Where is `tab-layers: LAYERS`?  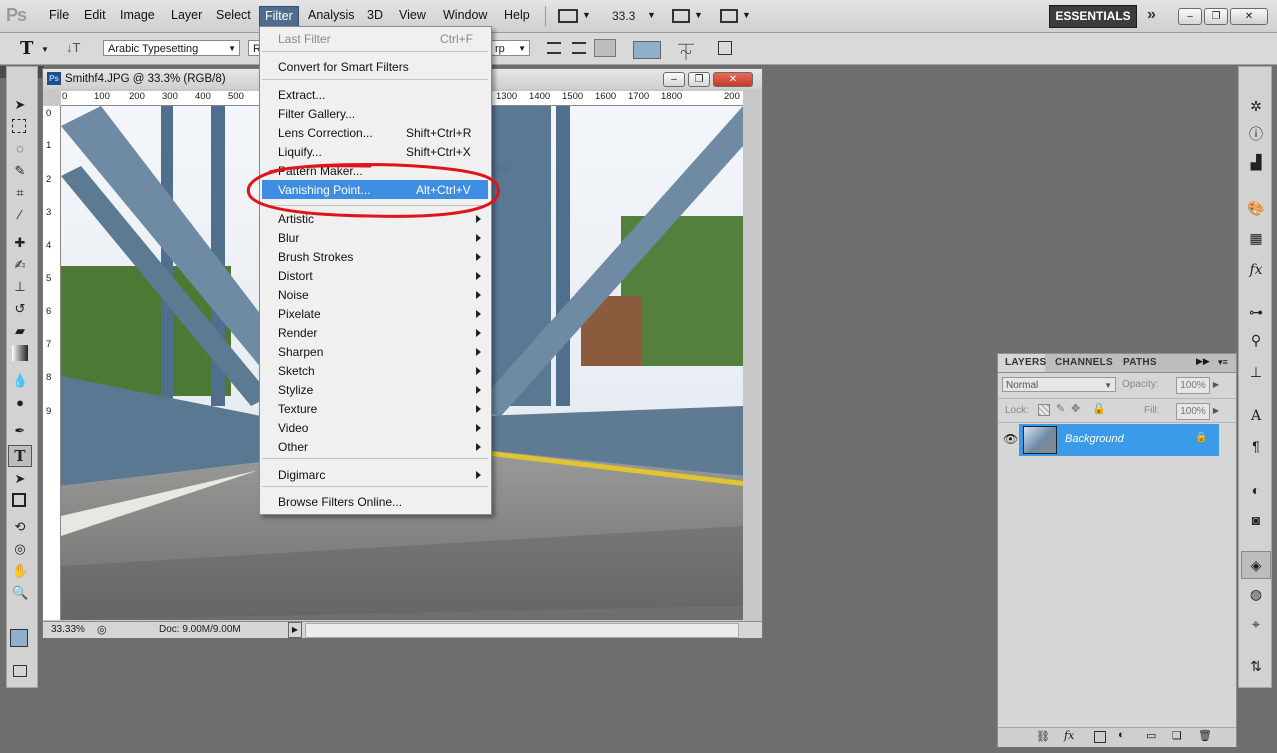
tab-layers: LAYERS is located at coordinates (1025, 362).